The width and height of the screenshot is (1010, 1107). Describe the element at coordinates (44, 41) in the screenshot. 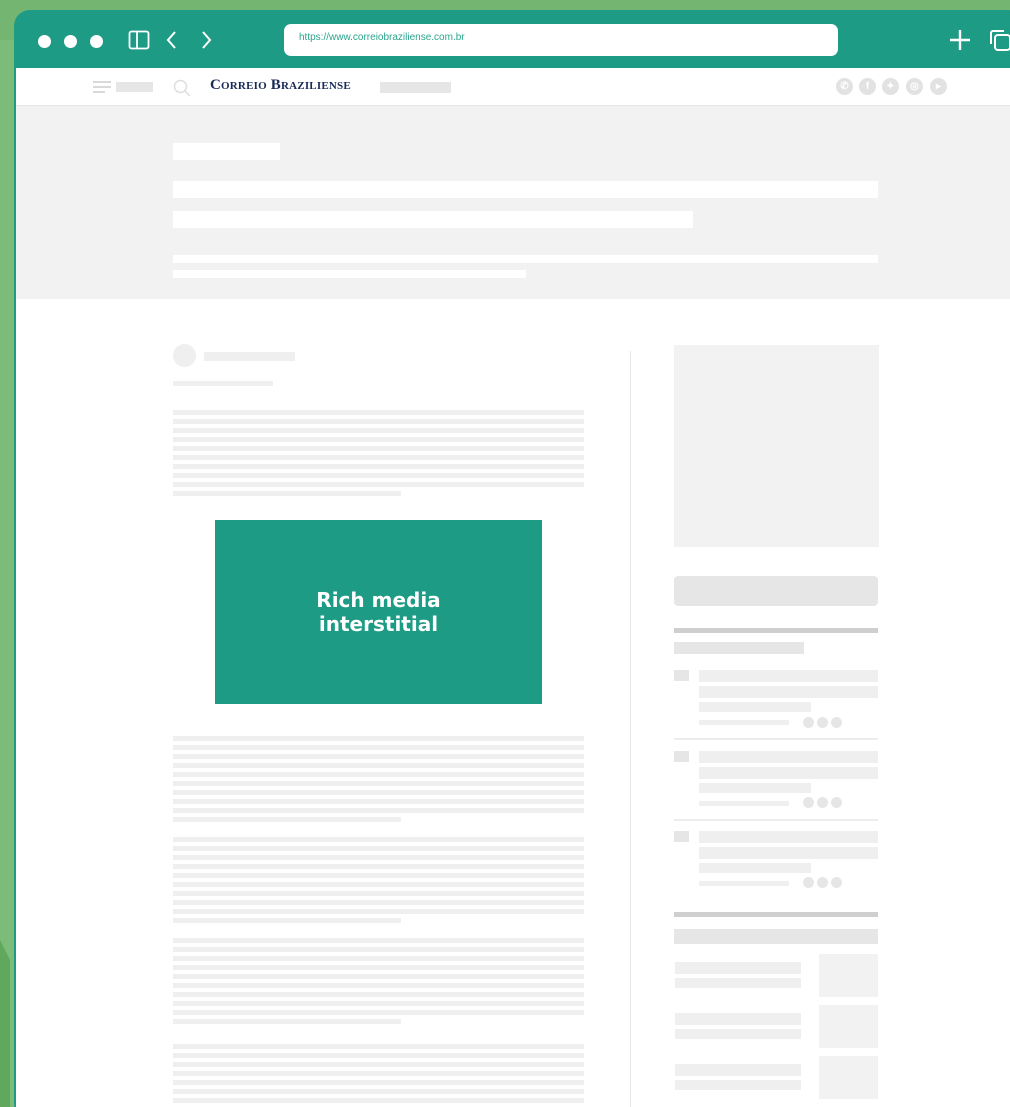

I see `window-close-dot` at that location.